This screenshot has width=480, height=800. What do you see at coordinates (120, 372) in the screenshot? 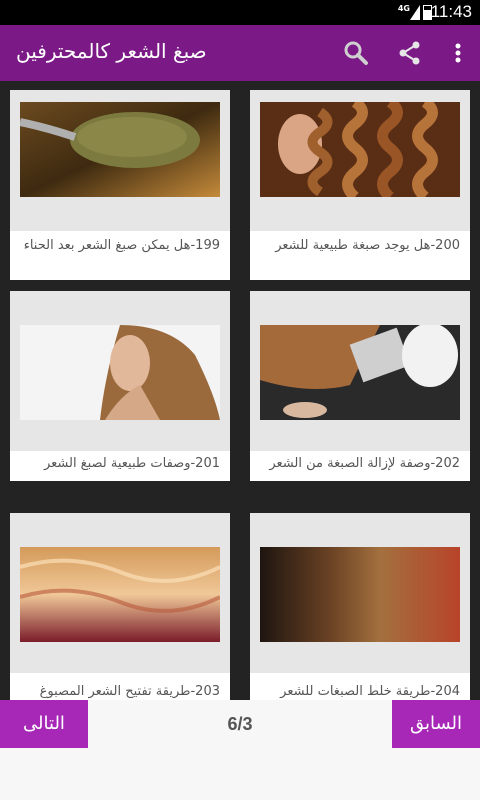
I see `woman-long-hair-photo` at bounding box center [120, 372].